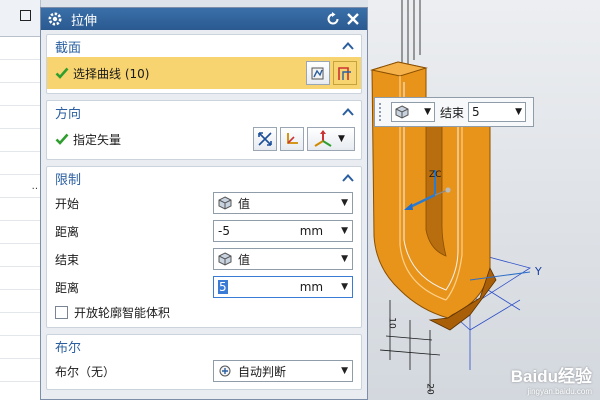  I want to click on end-distance-unit: mm, so click(311, 287).